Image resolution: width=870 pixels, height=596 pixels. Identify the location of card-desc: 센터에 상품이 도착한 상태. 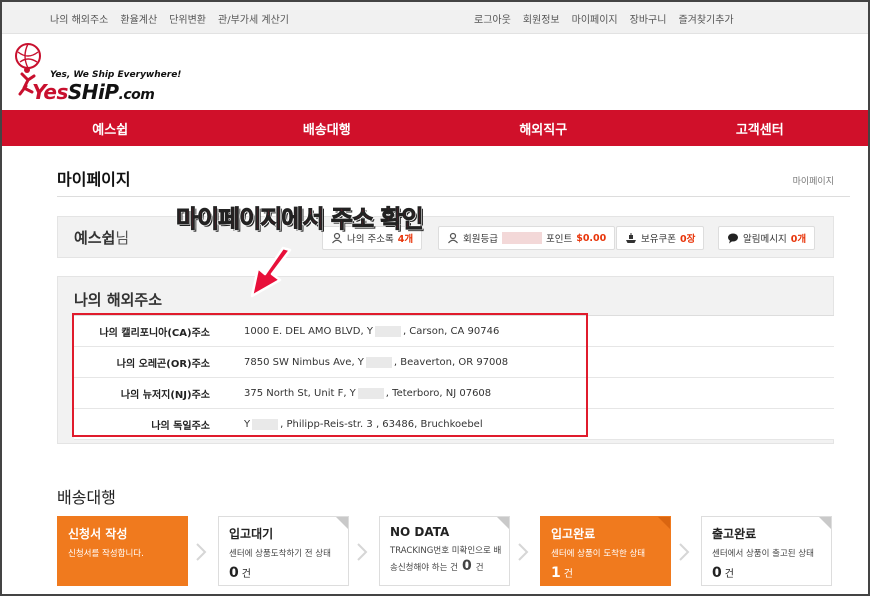
(598, 554).